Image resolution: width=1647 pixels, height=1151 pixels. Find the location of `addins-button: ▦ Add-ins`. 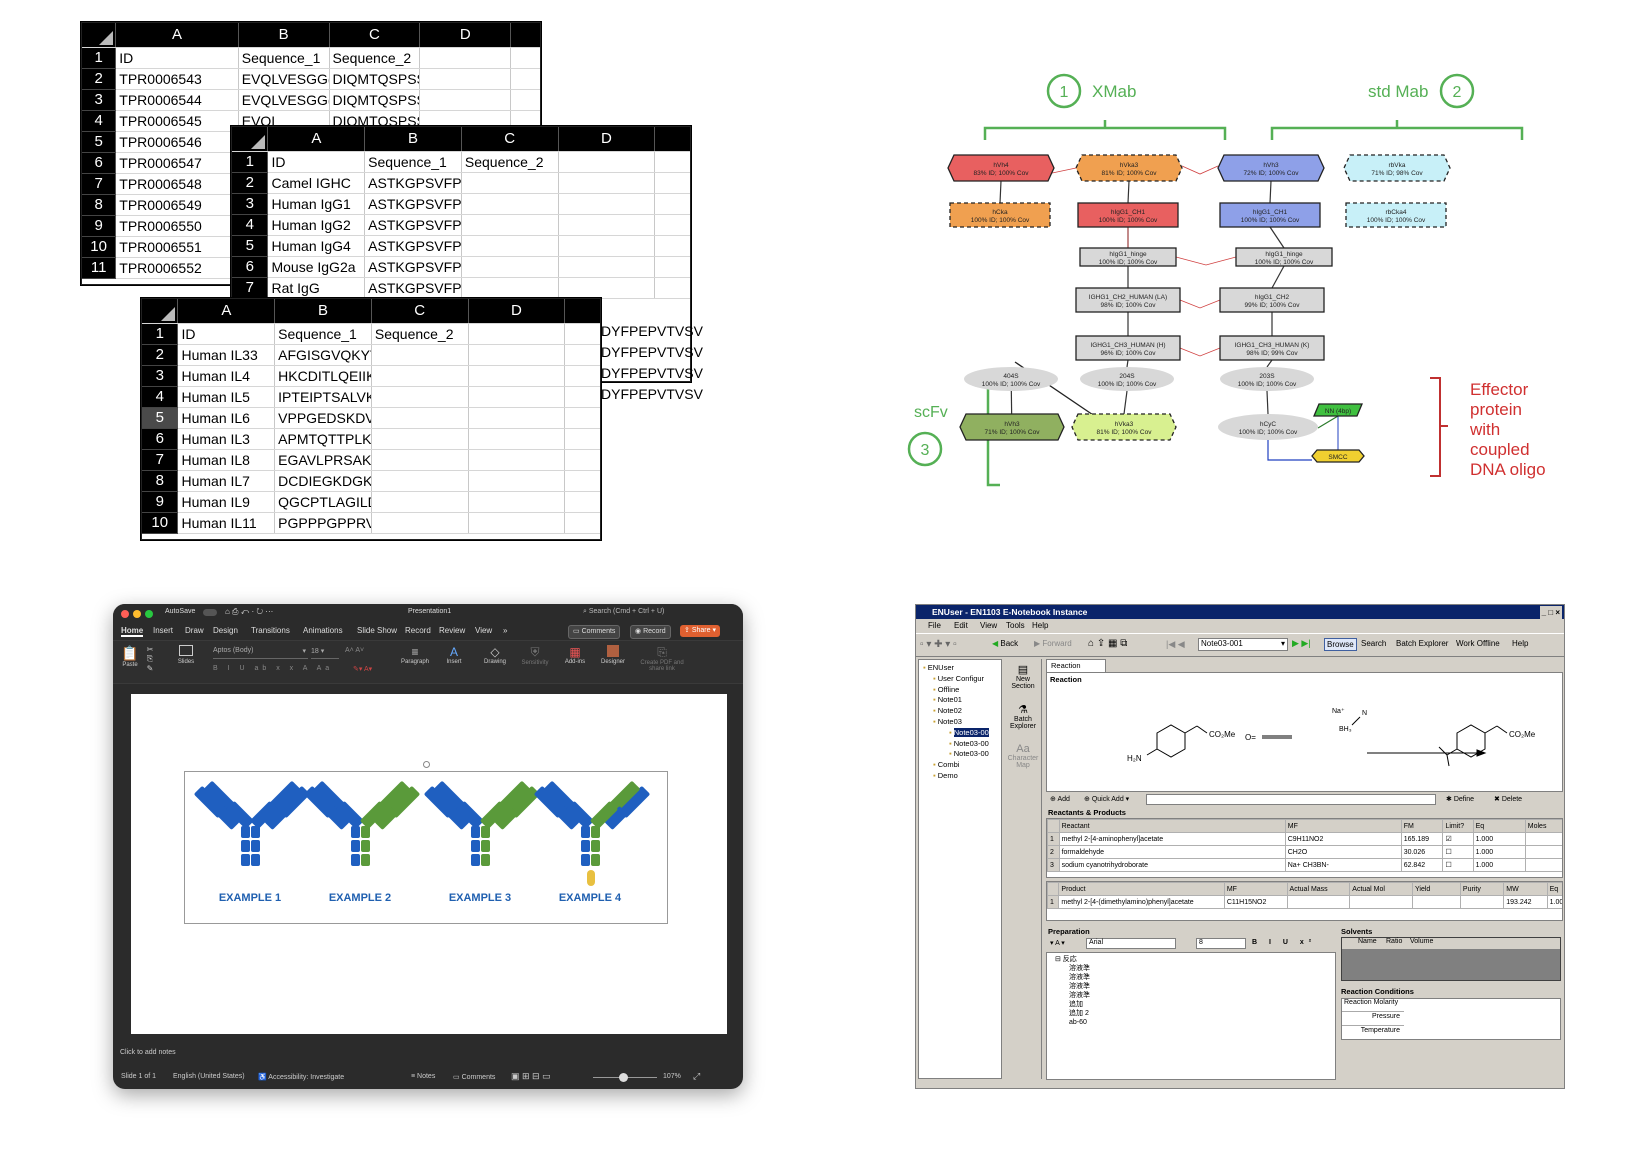

addins-button: ▦ Add-ins is located at coordinates (575, 655).